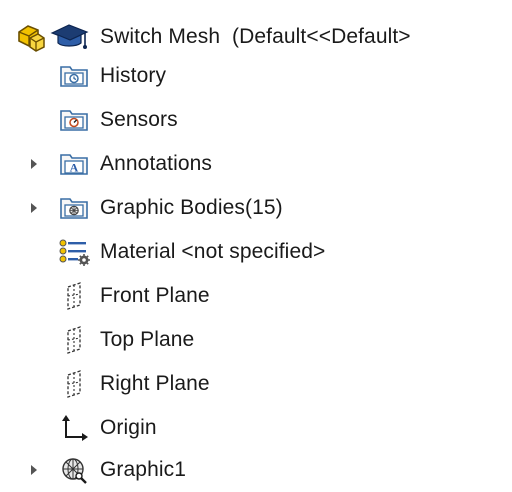  What do you see at coordinates (156, 163) in the screenshot?
I see `tree-item-label: Annotations` at bounding box center [156, 163].